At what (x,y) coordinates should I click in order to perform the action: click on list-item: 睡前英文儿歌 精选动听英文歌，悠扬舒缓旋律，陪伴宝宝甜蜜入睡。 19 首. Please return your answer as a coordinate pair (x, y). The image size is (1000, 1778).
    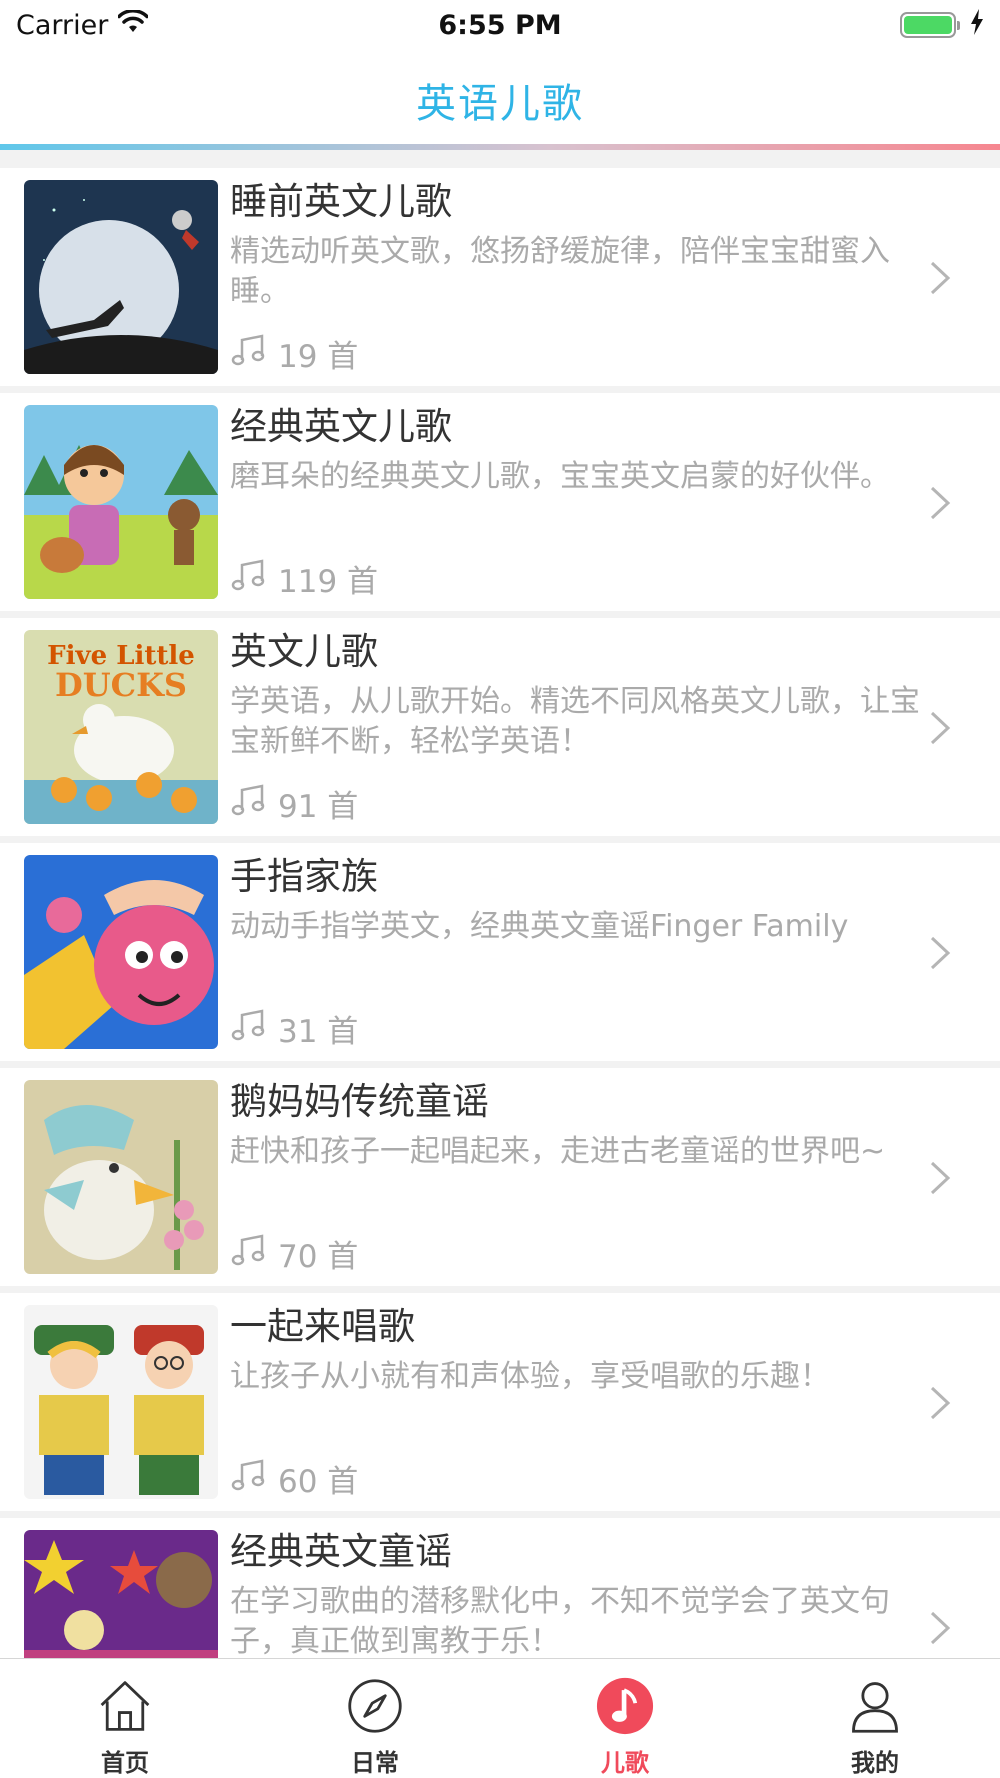
    Looking at the image, I should click on (500, 277).